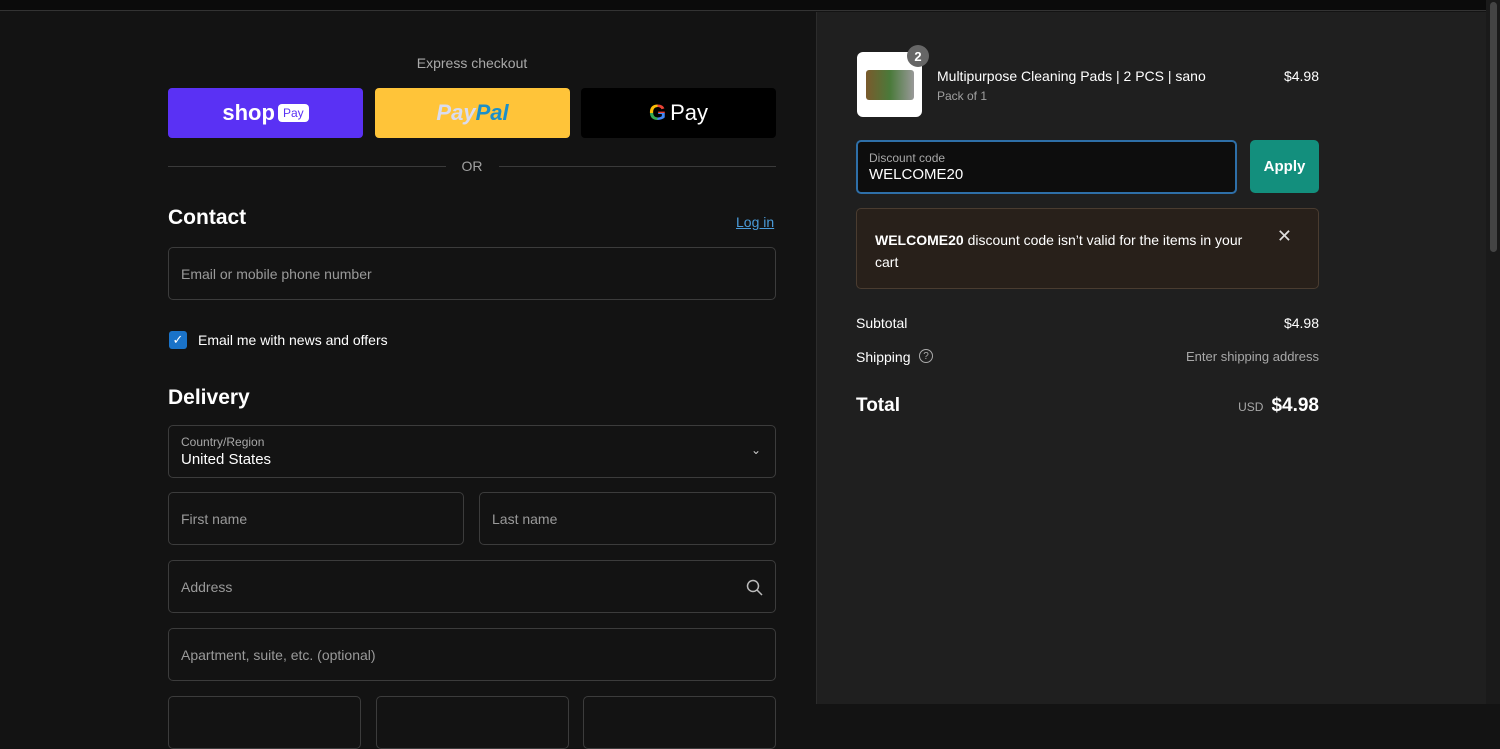  Describe the element at coordinates (1046, 167) in the screenshot. I see `discount-code-input: Discount code WELCOME20` at that location.